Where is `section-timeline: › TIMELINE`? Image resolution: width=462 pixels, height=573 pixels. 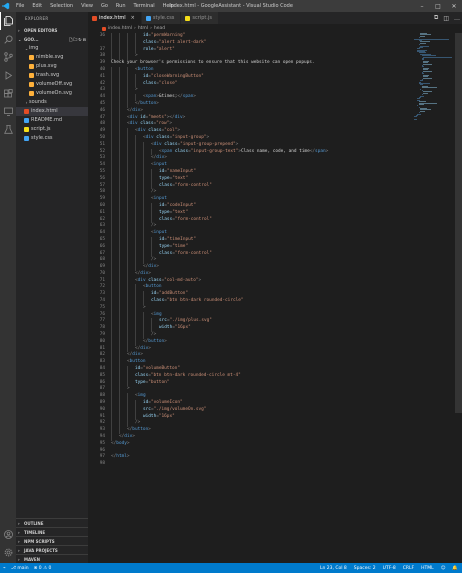 section-timeline: › TIMELINE is located at coordinates (52, 531).